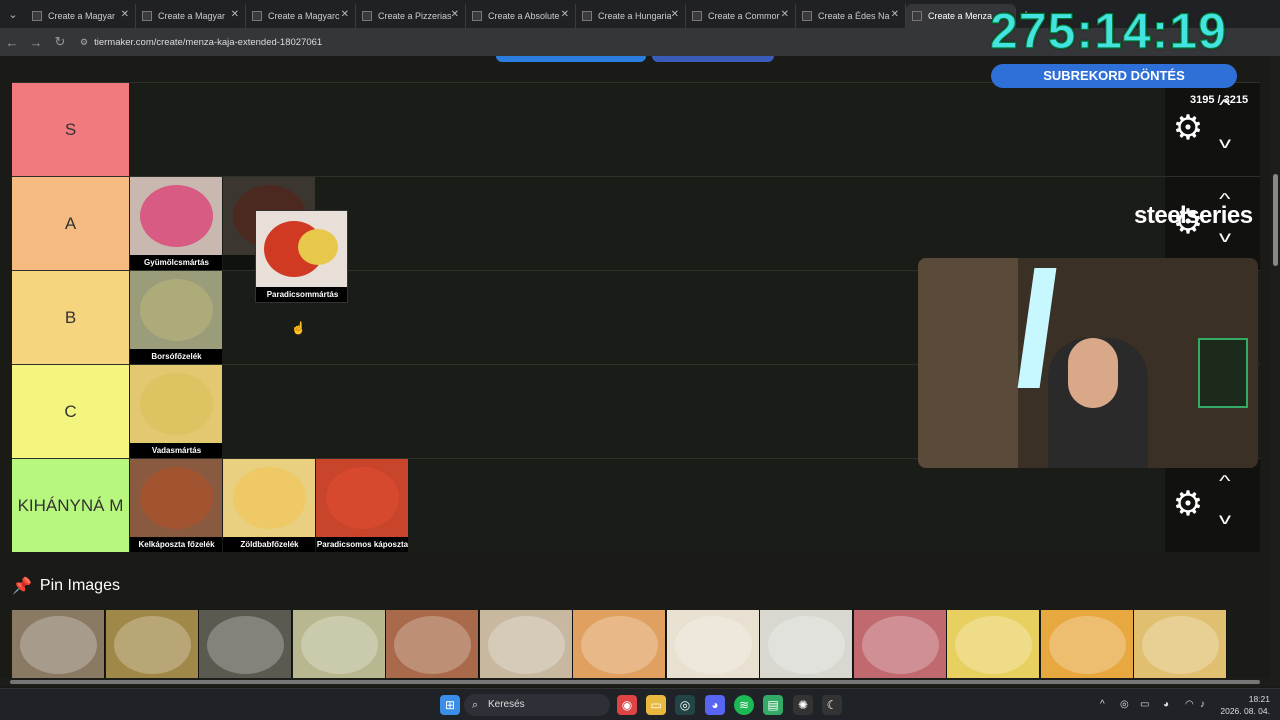 The image size is (1280, 720). I want to click on tab: Create a Absolute ✕, so click(521, 16).